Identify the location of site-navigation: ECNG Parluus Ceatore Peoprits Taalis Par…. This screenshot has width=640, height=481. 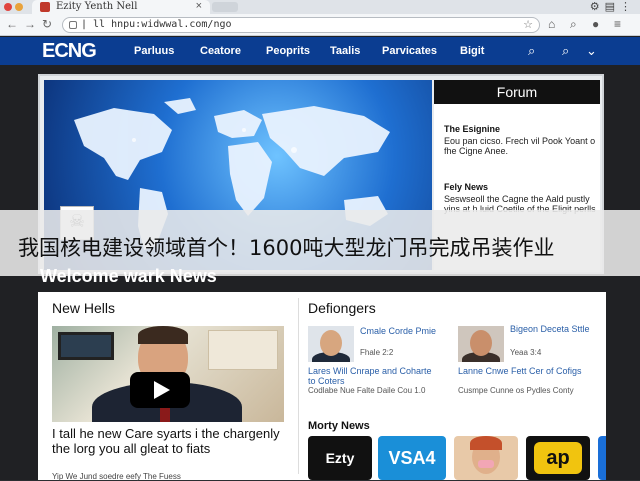
(320, 51).